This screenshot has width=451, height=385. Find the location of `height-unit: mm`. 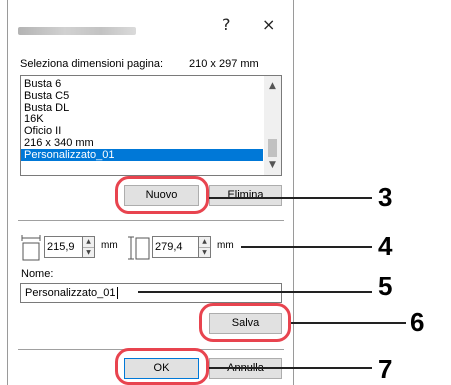

height-unit: mm is located at coordinates (225, 245).